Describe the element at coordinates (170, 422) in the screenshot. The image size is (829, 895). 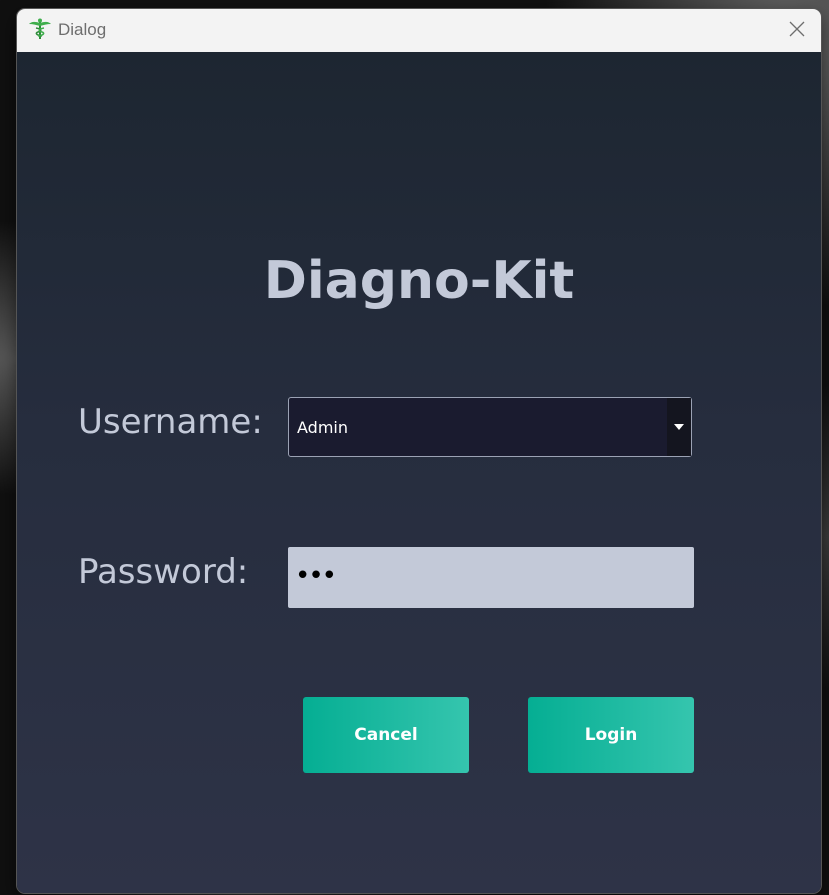
I see `username-label: Username:` at that location.